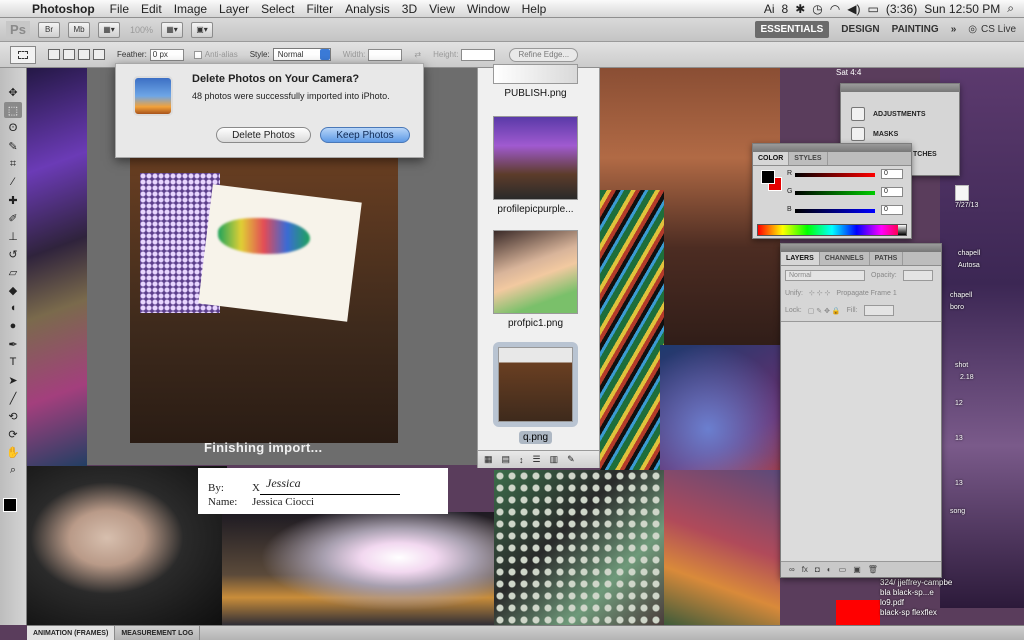  Describe the element at coordinates (861, 441) in the screenshot. I see `layers-list` at that location.